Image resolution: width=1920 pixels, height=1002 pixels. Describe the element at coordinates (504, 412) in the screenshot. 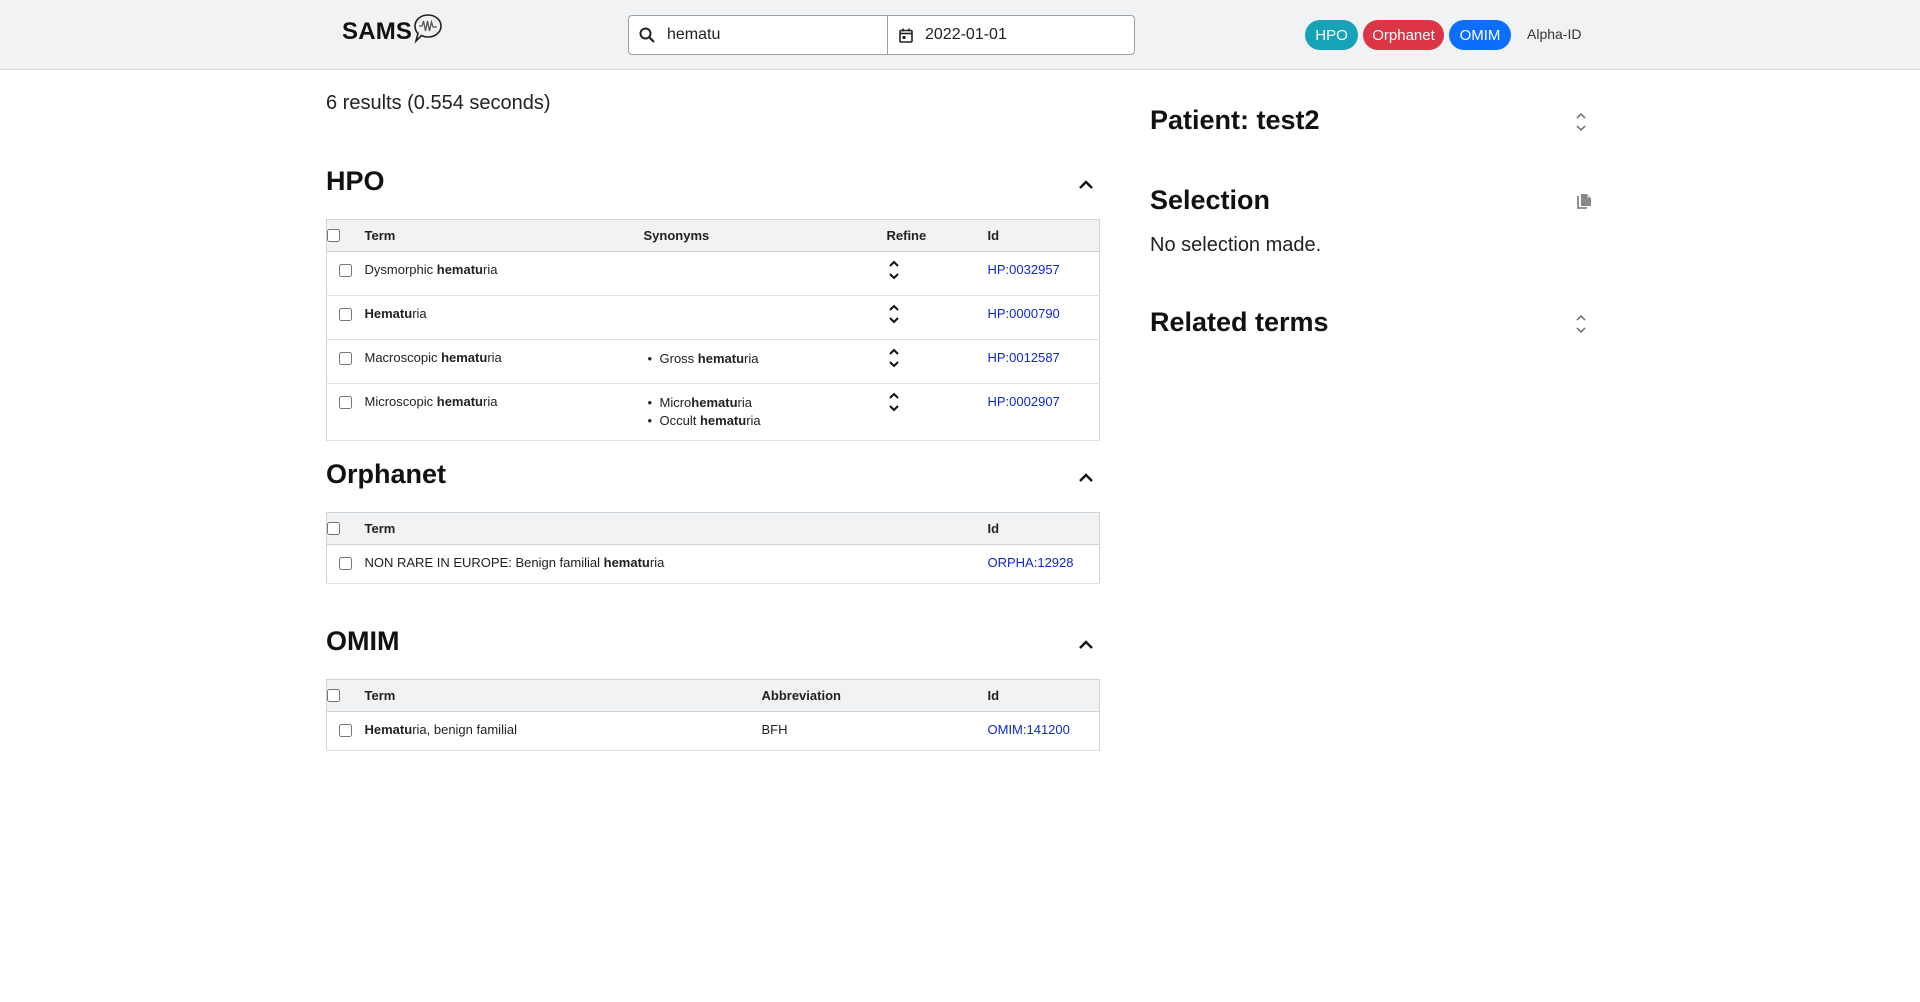

I see `term-cell: Microscopic hematuria` at that location.